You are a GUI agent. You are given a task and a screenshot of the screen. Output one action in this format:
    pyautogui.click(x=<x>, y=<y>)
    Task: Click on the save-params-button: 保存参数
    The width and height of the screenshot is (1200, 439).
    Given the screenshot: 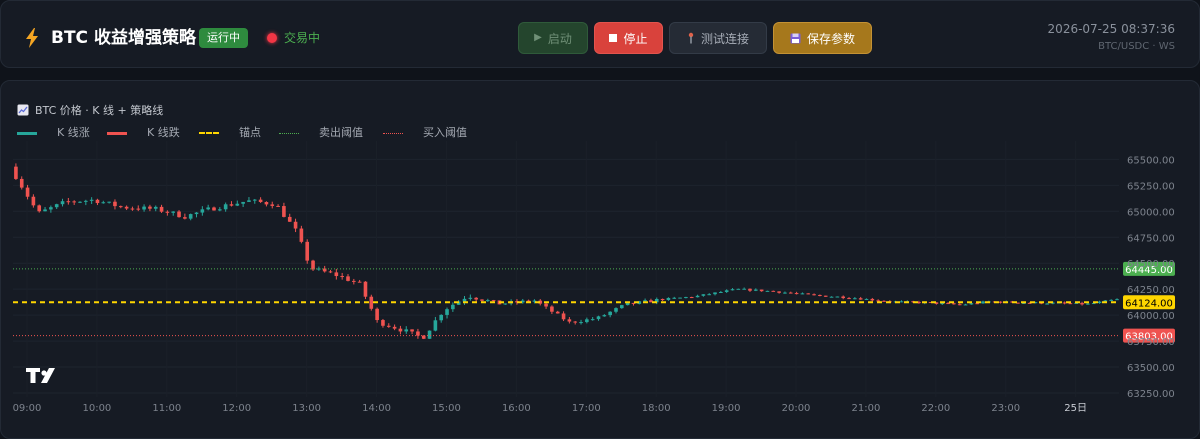 What is the action you would take?
    pyautogui.click(x=822, y=38)
    